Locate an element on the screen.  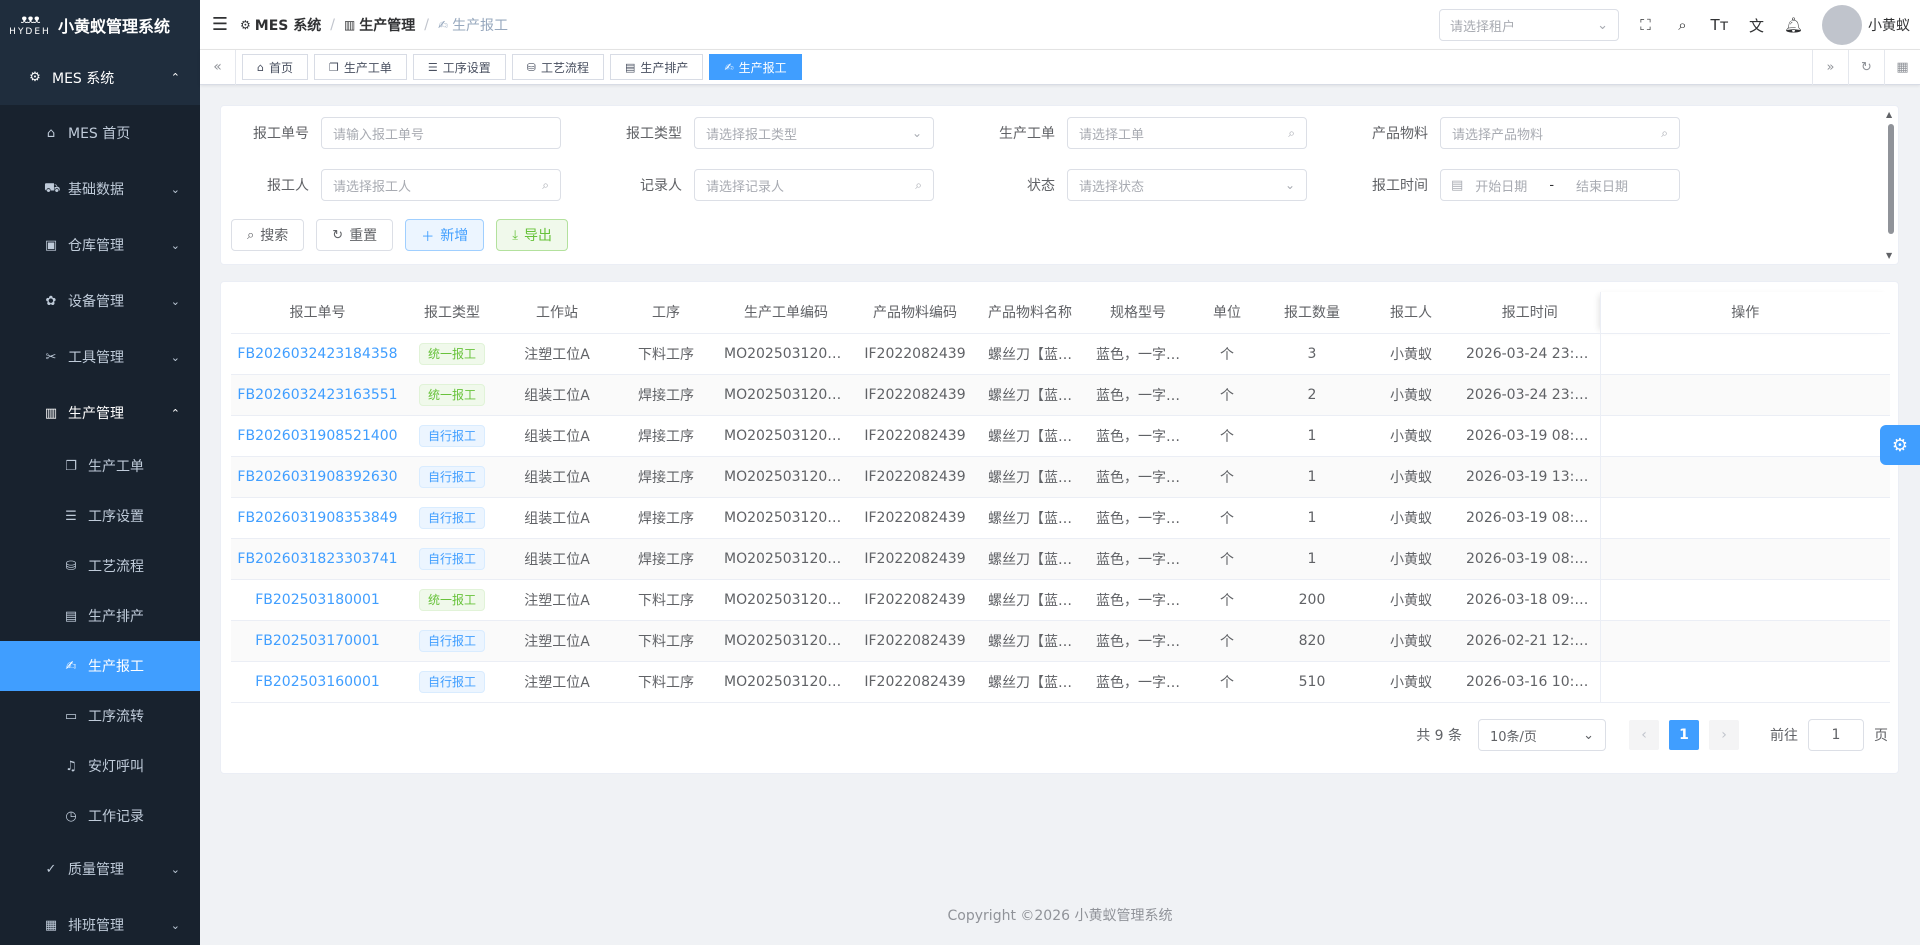
sidebar-item-10: ▤ 生产排产 is located at coordinates (100, 616).